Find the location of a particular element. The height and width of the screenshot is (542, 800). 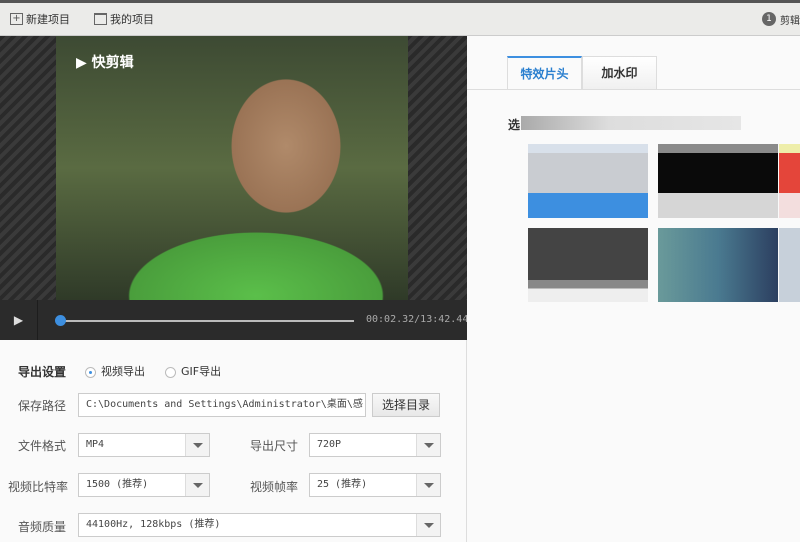

radio-video-export: 视频导出 is located at coordinates (115, 371).